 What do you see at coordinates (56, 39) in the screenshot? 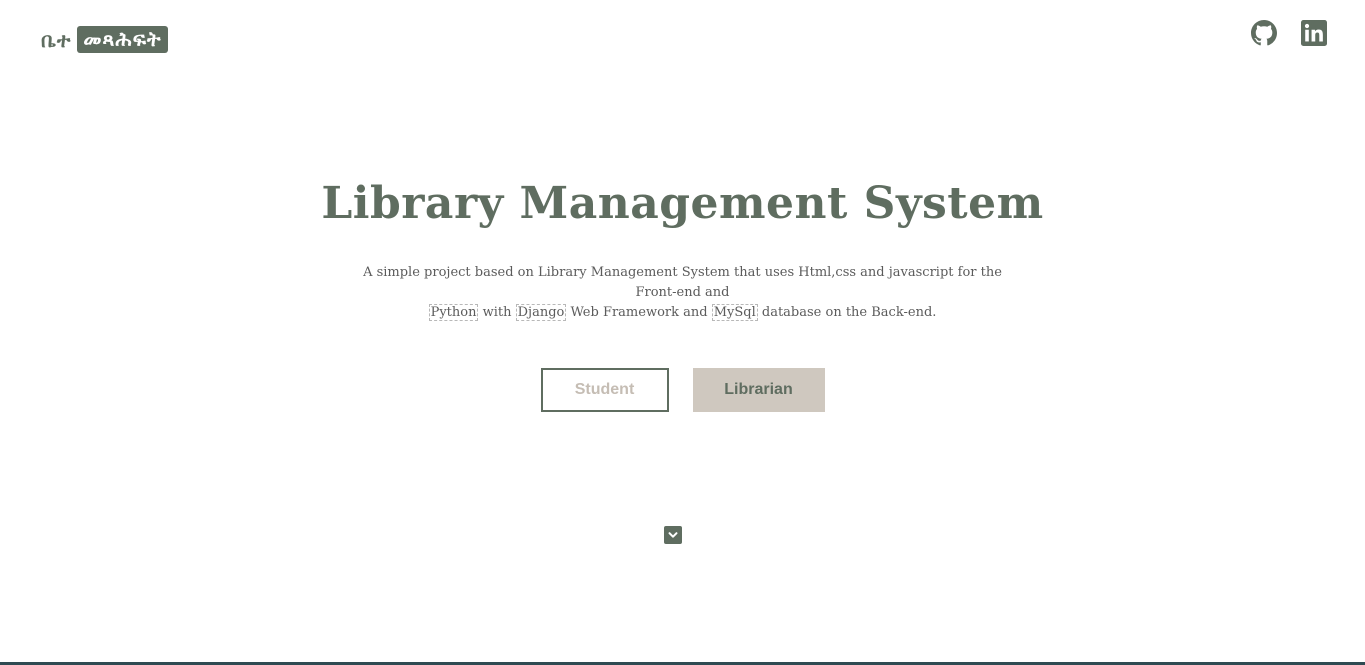
I see `logo-text-first: ቤተ` at bounding box center [56, 39].